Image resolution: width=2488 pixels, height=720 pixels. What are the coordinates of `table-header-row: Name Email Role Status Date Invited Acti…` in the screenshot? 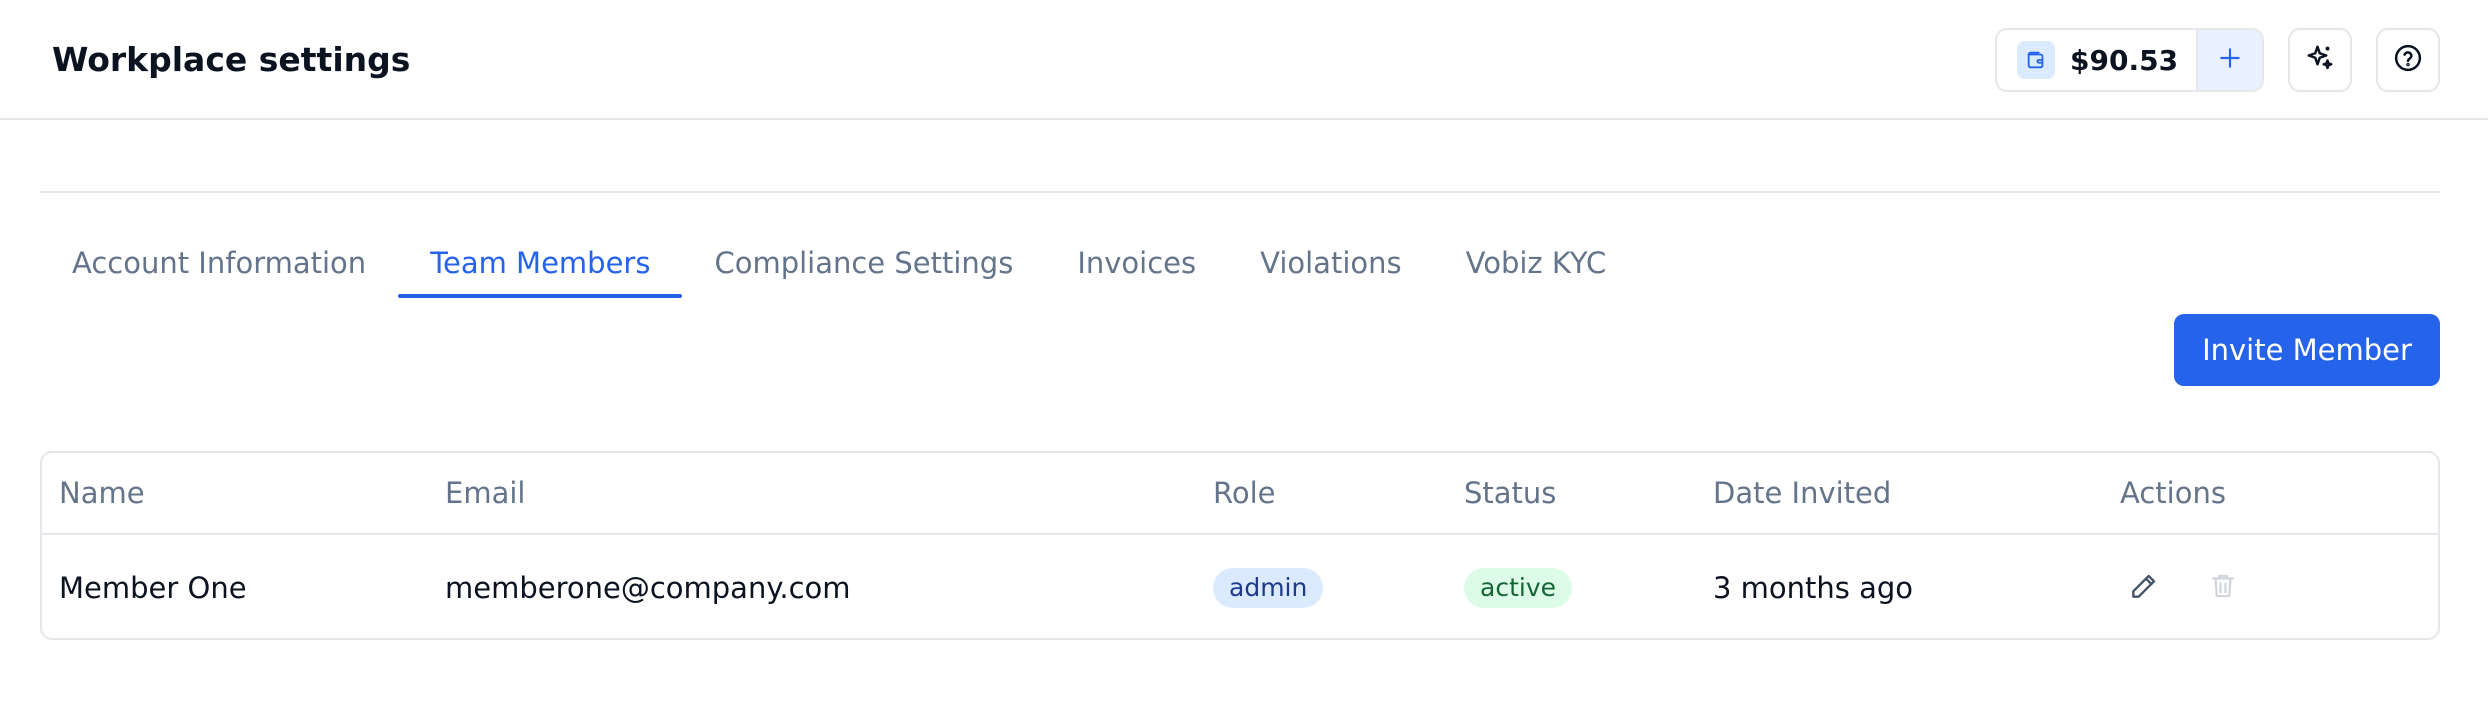 It's located at (1240, 494).